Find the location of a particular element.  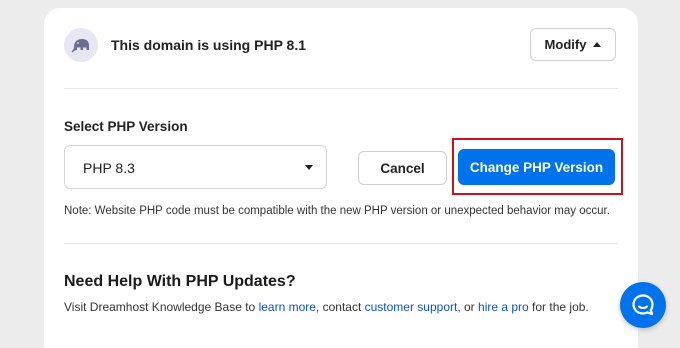

help-text-part: Visit Dreamhost Knowledge Base to is located at coordinates (161, 307).